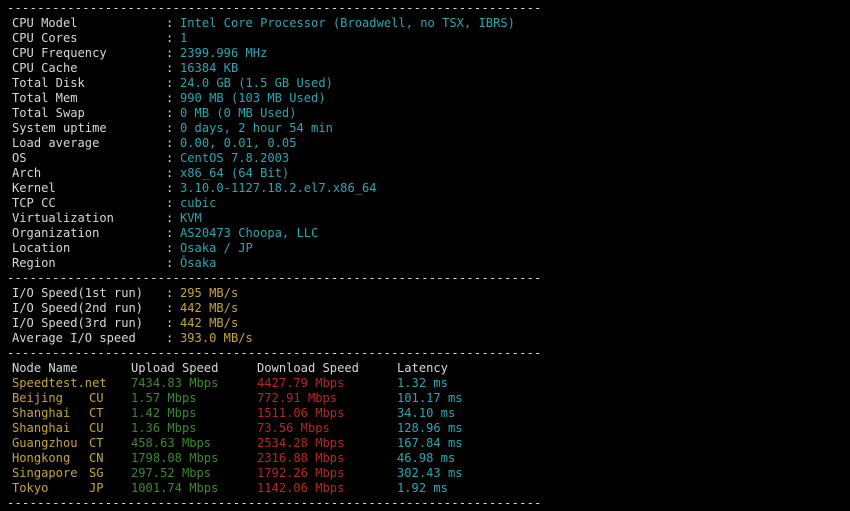 The height and width of the screenshot is (511, 850). What do you see at coordinates (45, 473) in the screenshot?
I see `speed-node: Singapore` at bounding box center [45, 473].